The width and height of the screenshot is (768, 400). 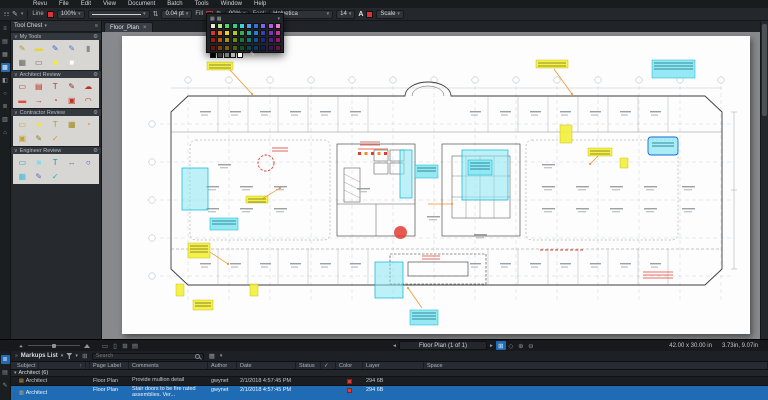 What do you see at coordinates (39, 48) in the screenshot?
I see `highlighter-tool: ▬` at bounding box center [39, 48].